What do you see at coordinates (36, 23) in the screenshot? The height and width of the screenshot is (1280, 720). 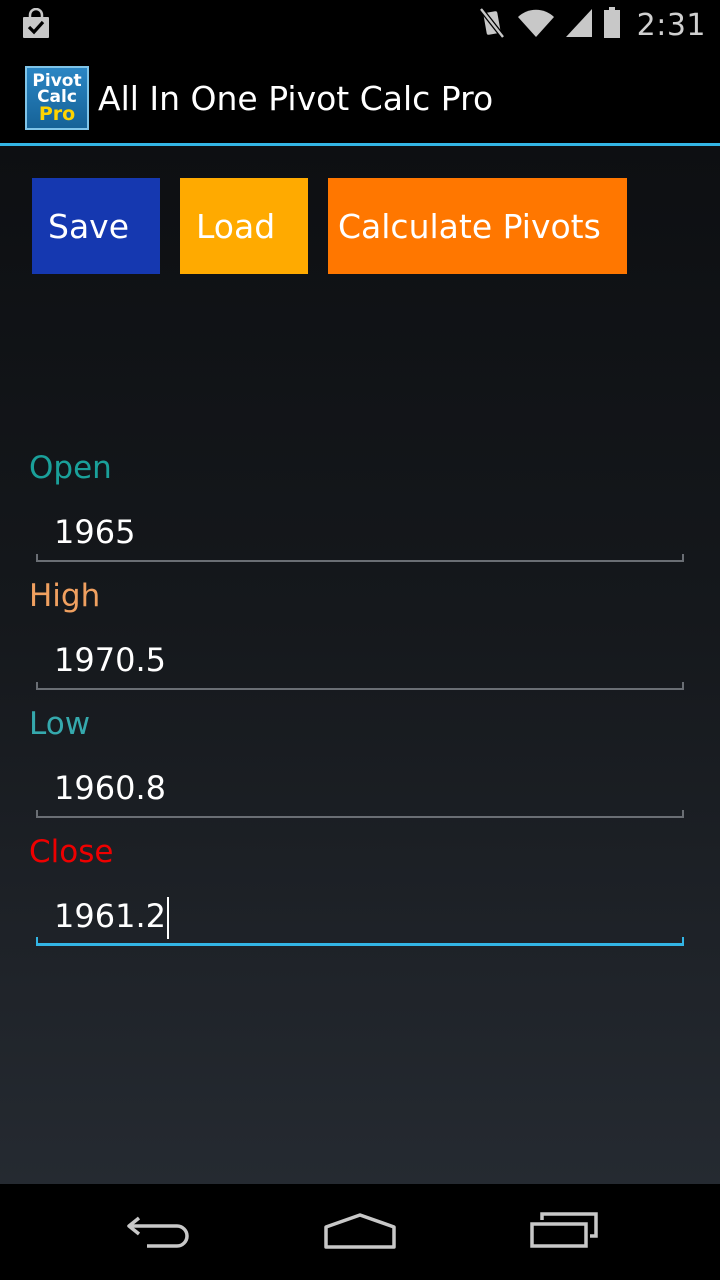 I see `shopping-bag-check-icon` at bounding box center [36, 23].